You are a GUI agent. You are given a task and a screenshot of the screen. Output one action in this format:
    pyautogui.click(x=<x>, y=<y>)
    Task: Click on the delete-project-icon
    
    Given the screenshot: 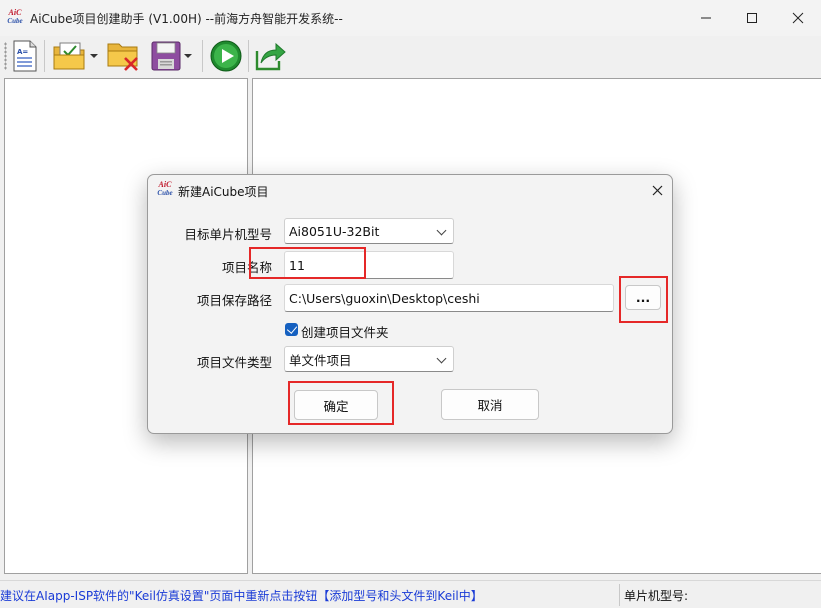 What is the action you would take?
    pyautogui.click(x=122, y=57)
    